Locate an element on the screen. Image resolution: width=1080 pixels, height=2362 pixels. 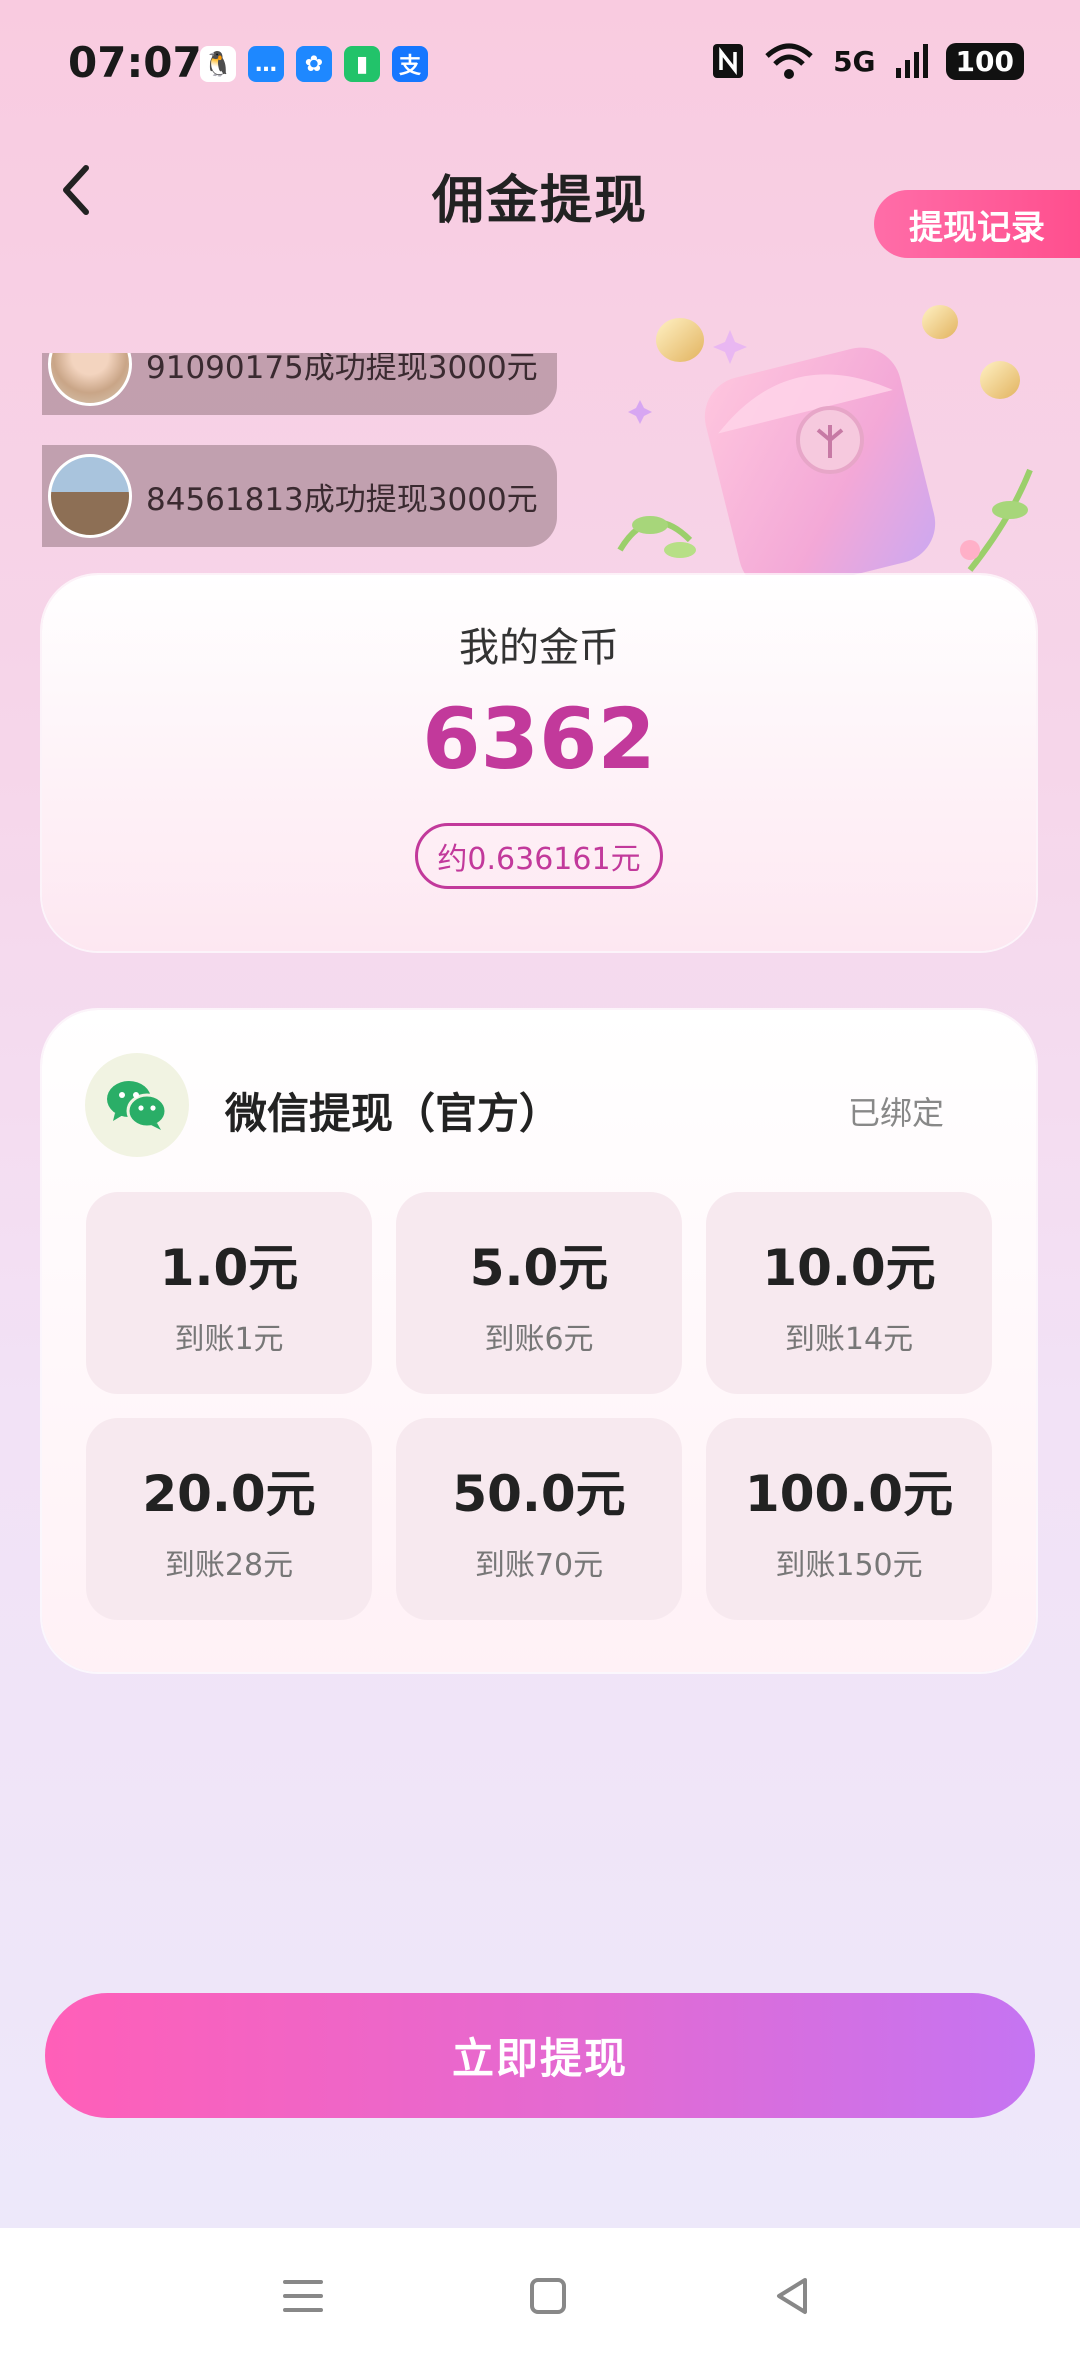
signal-icon is located at coordinates (911, 61).